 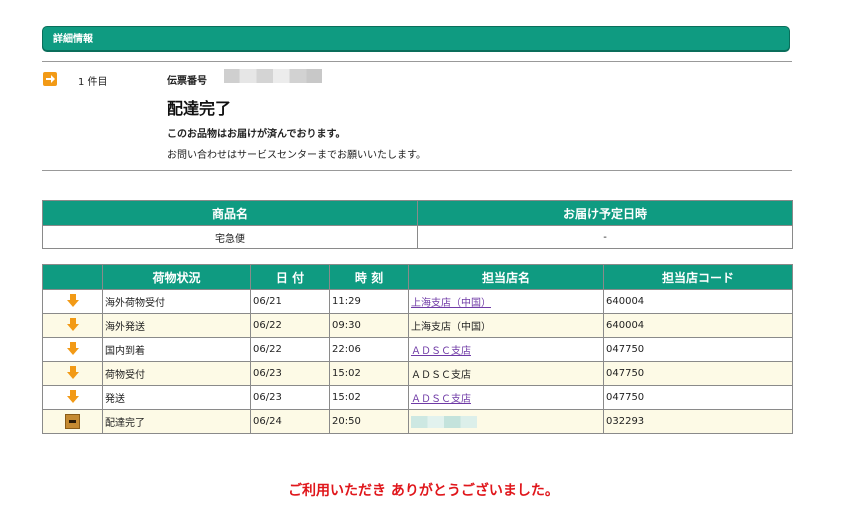 What do you see at coordinates (290, 277) in the screenshot?
I see `date-column-header: 日 付` at bounding box center [290, 277].